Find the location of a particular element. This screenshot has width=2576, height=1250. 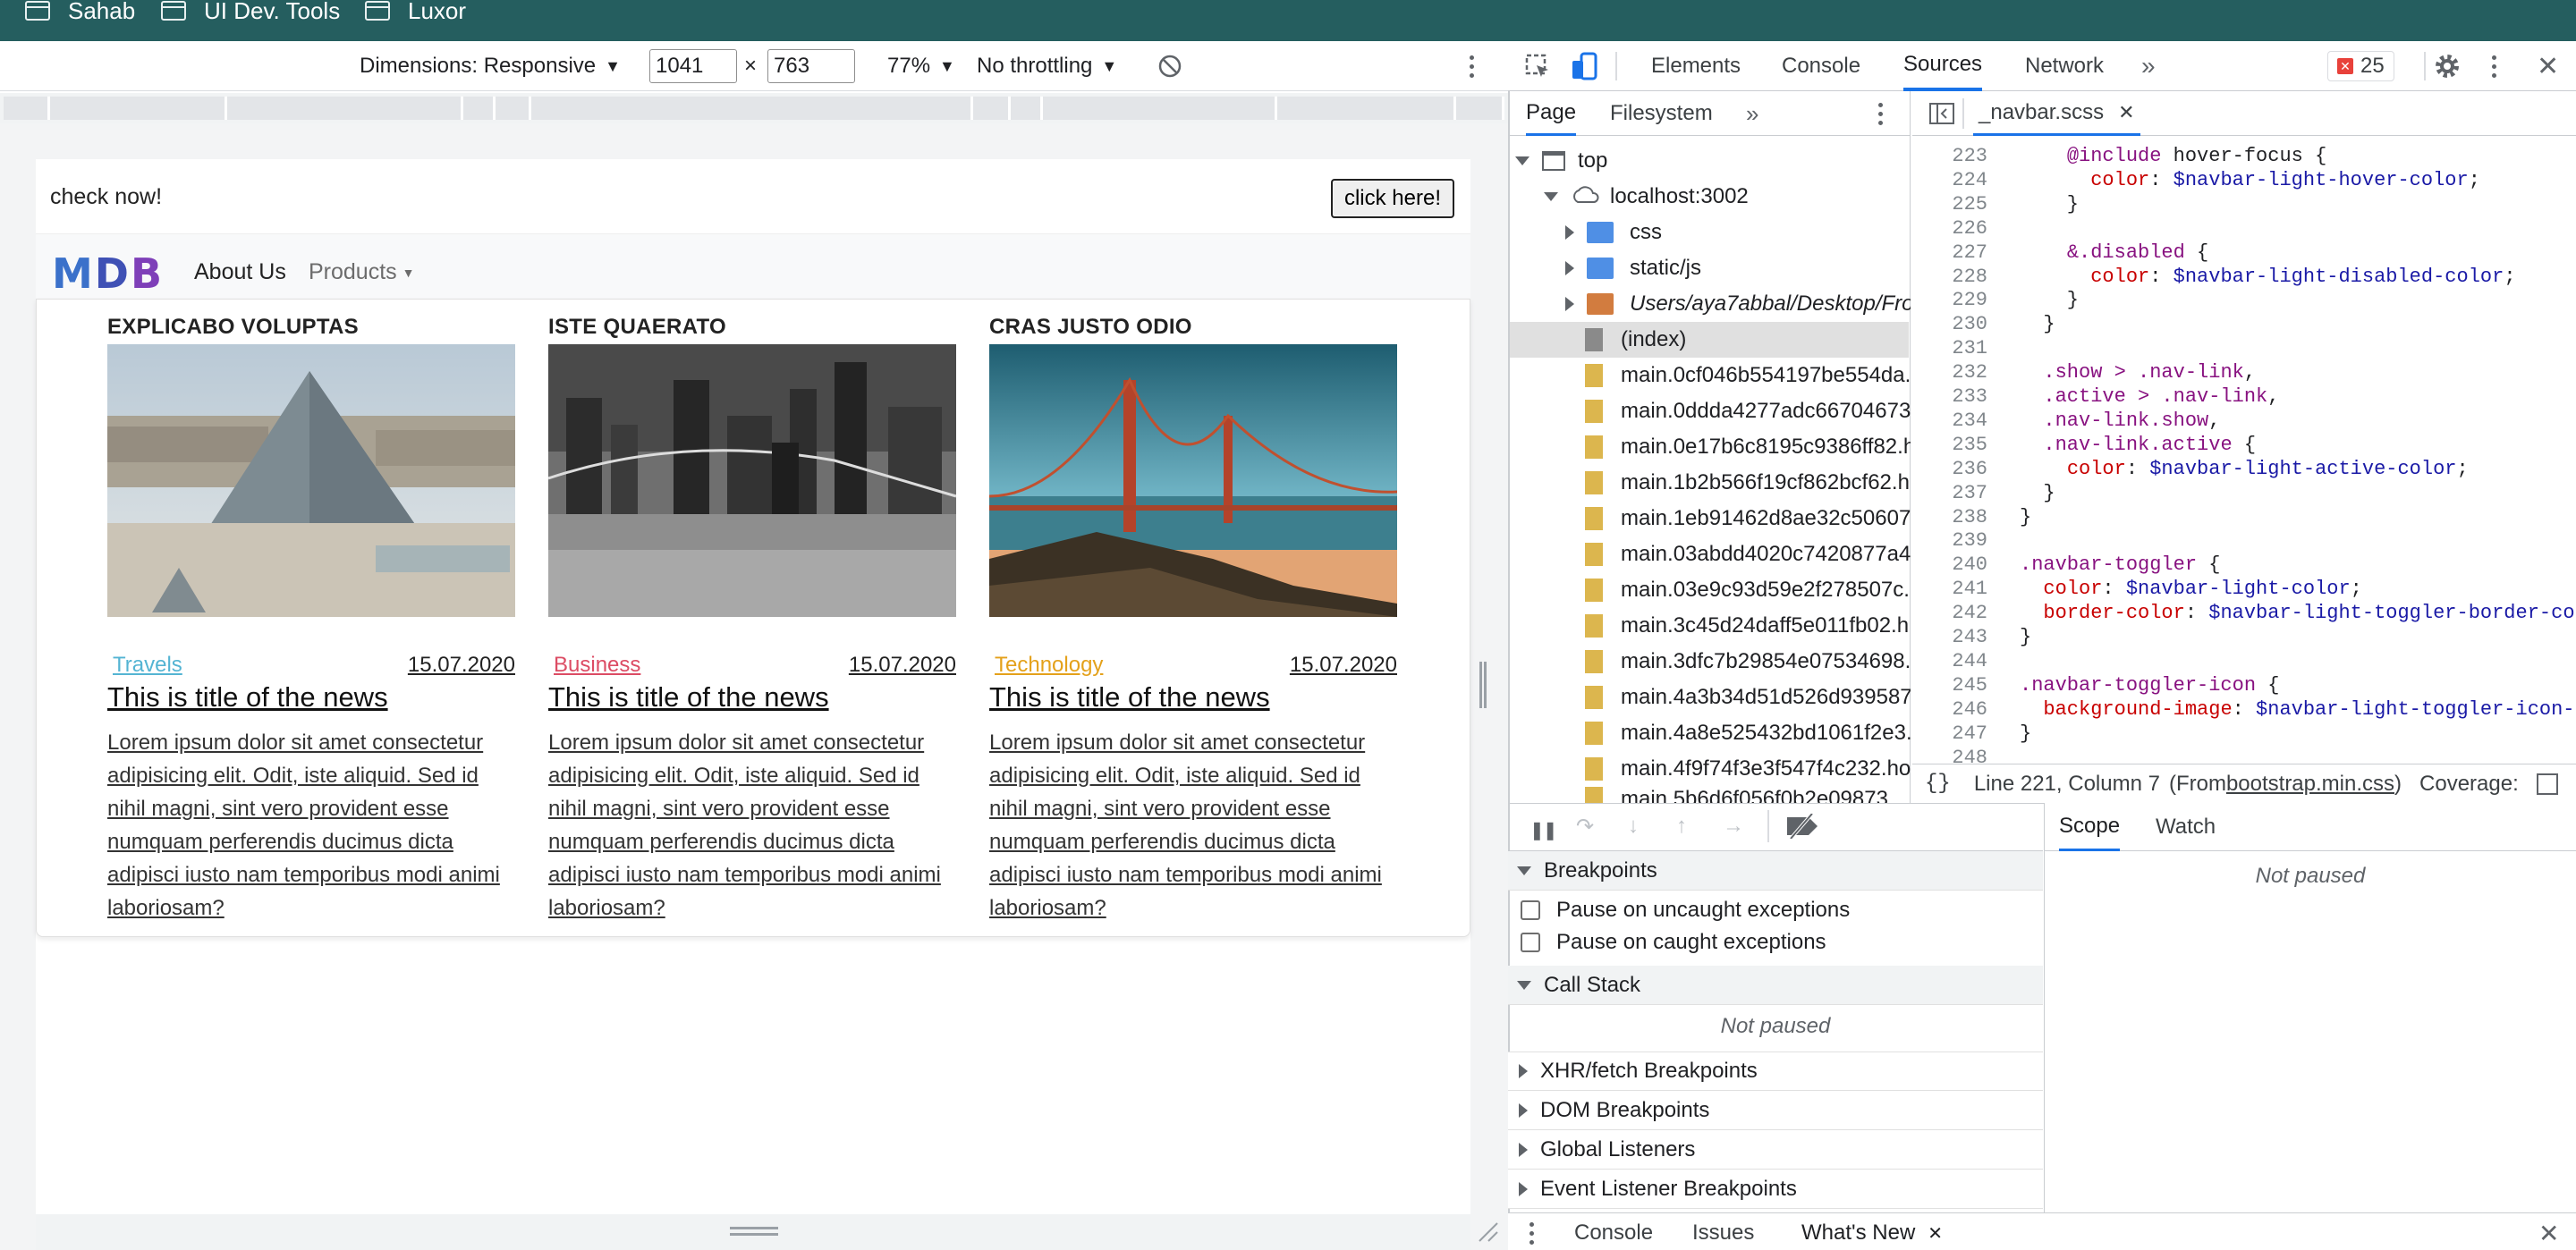

step-into-icon: ↓ is located at coordinates (1633, 826).